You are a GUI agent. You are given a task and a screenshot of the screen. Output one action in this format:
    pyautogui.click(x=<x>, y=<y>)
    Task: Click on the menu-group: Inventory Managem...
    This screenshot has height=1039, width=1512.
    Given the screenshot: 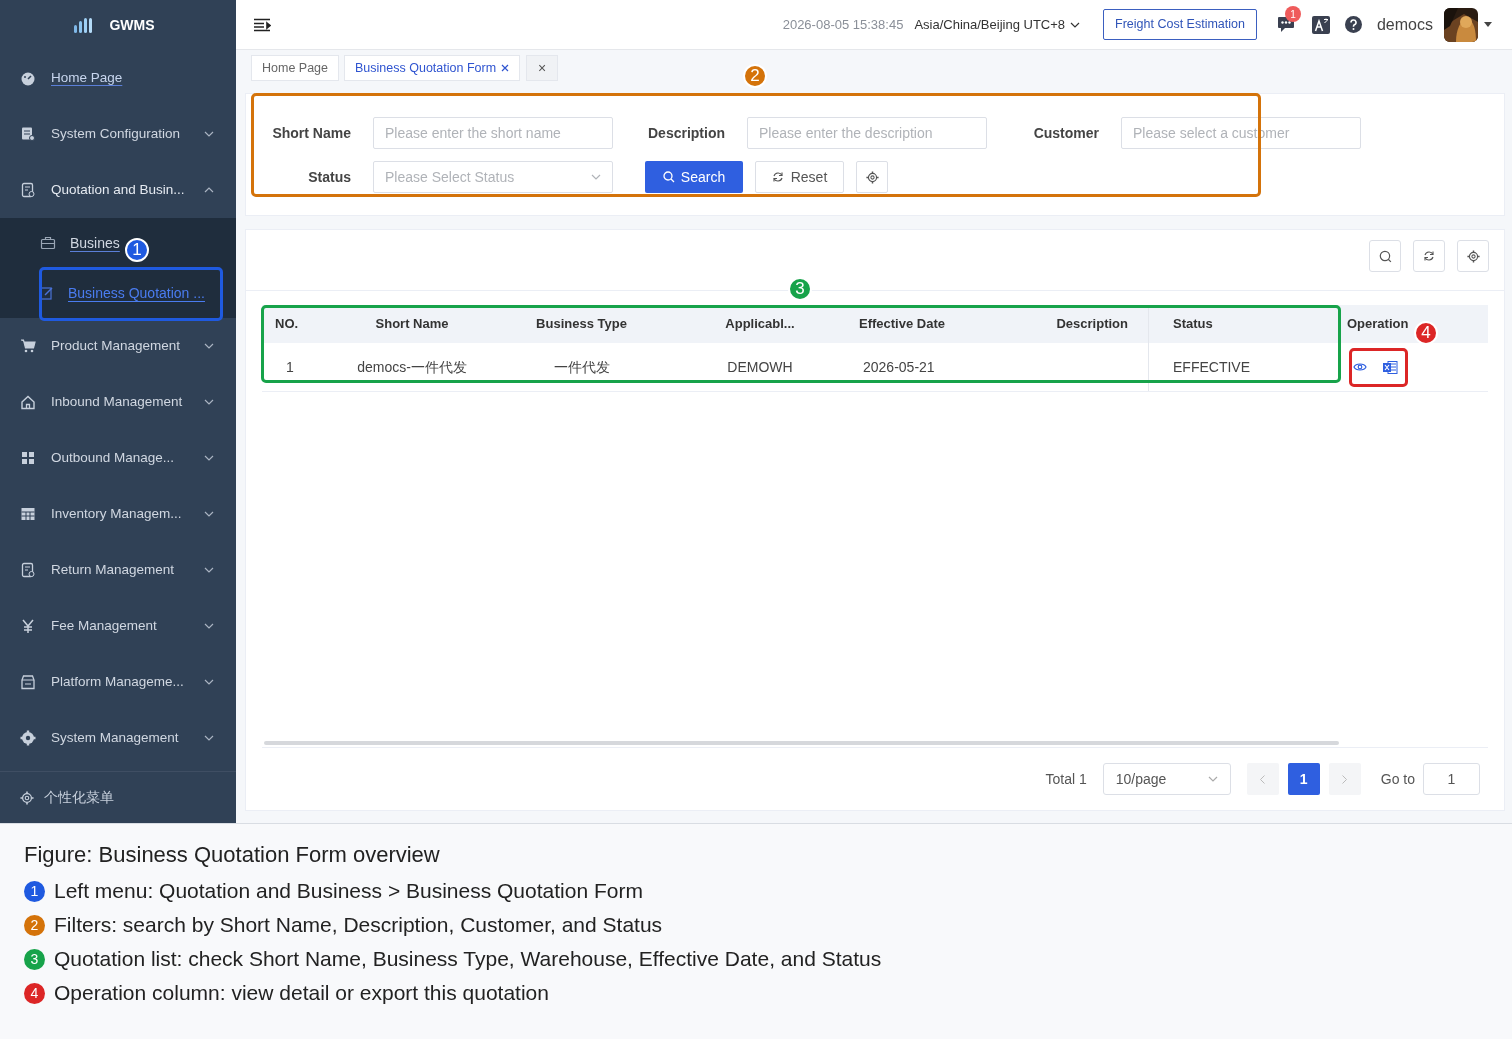 What is the action you would take?
    pyautogui.click(x=118, y=514)
    